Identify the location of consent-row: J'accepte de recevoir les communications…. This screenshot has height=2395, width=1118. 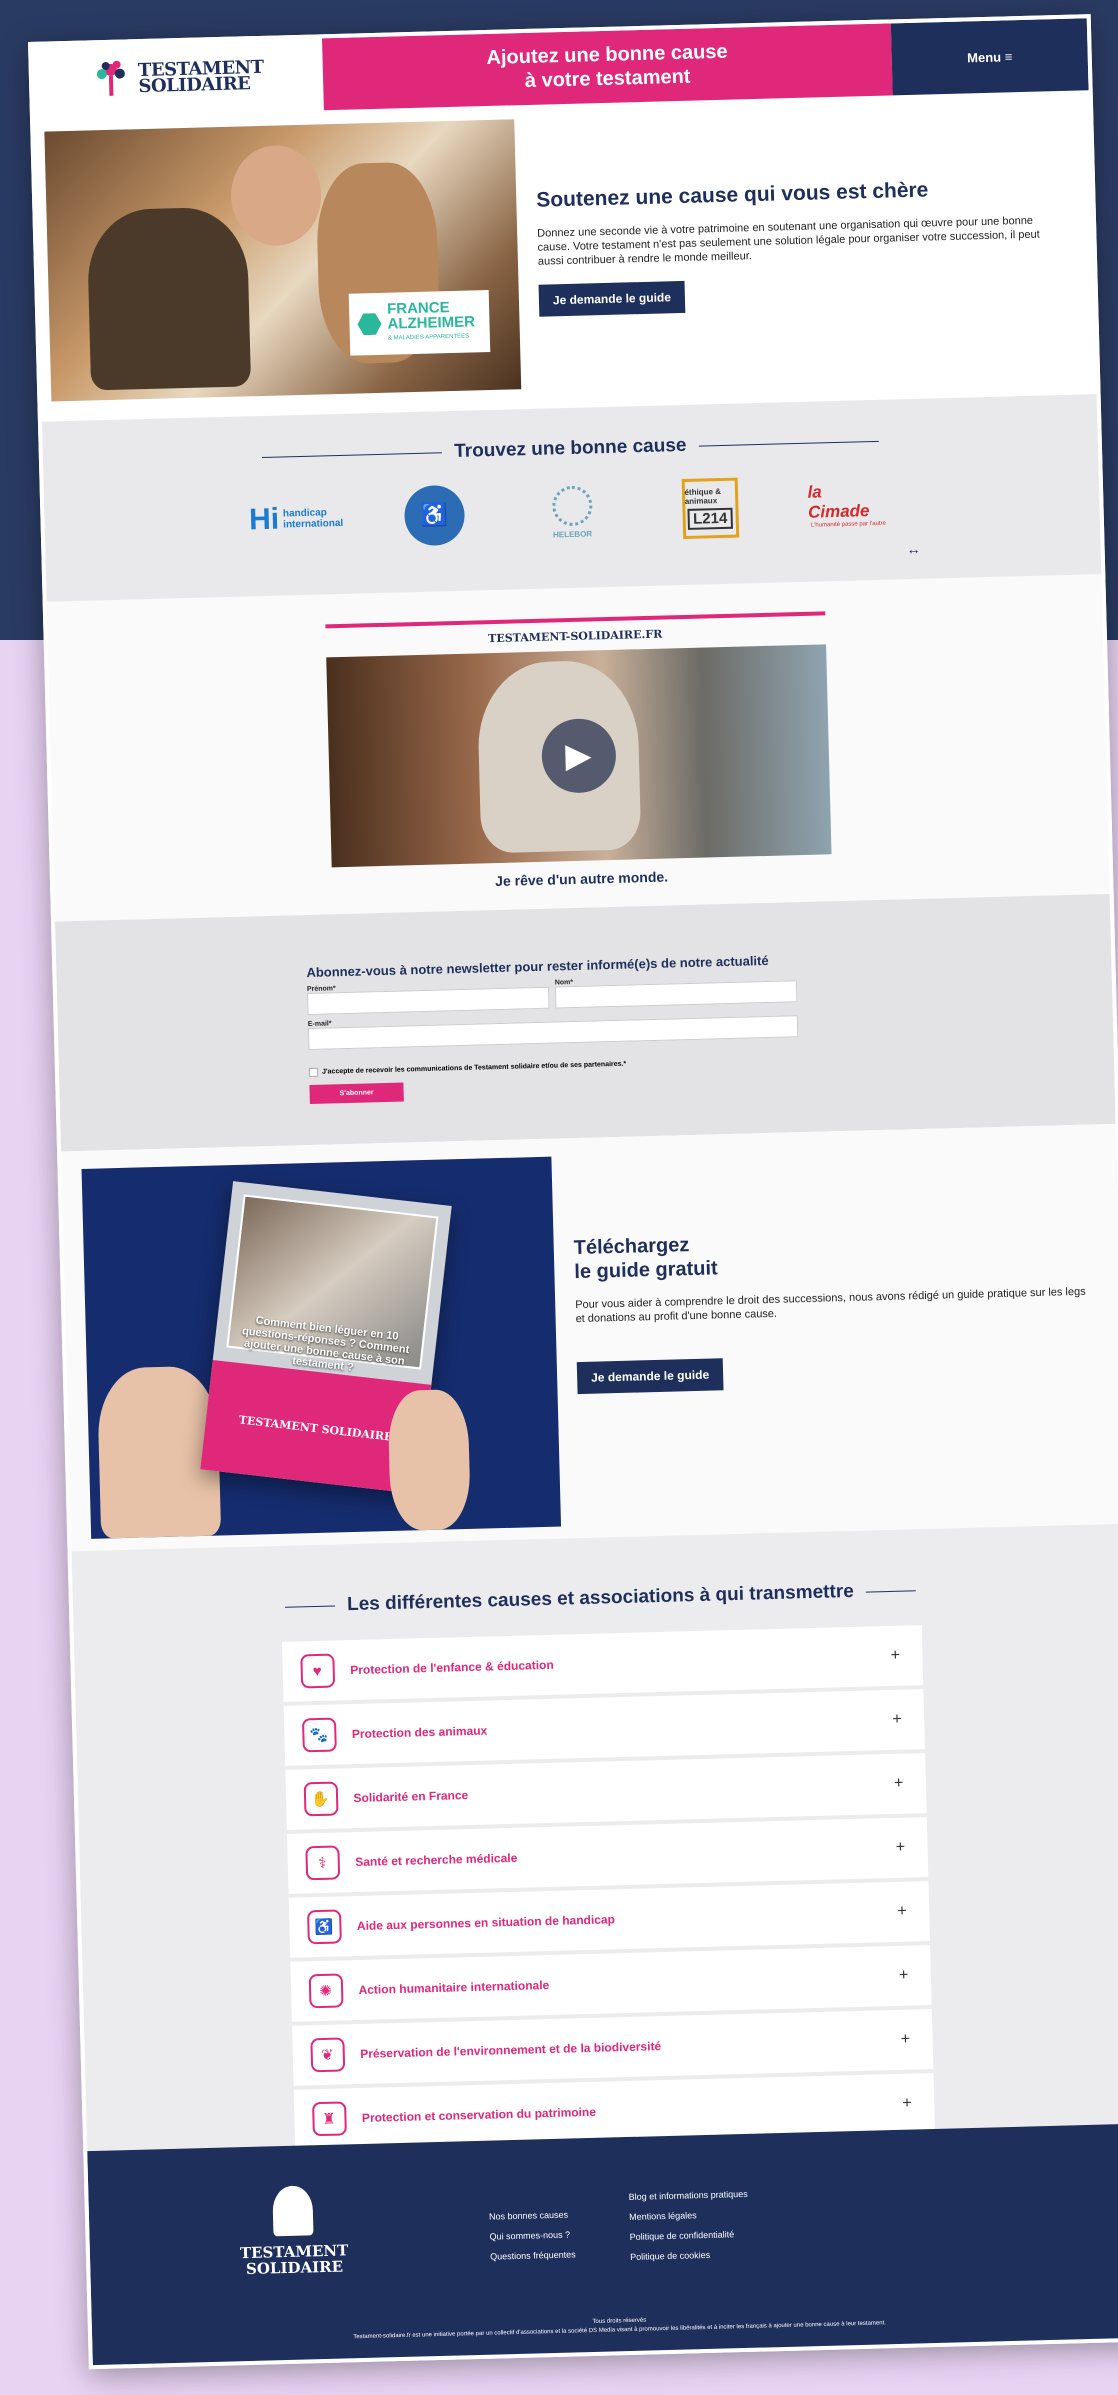
(711, 1062).